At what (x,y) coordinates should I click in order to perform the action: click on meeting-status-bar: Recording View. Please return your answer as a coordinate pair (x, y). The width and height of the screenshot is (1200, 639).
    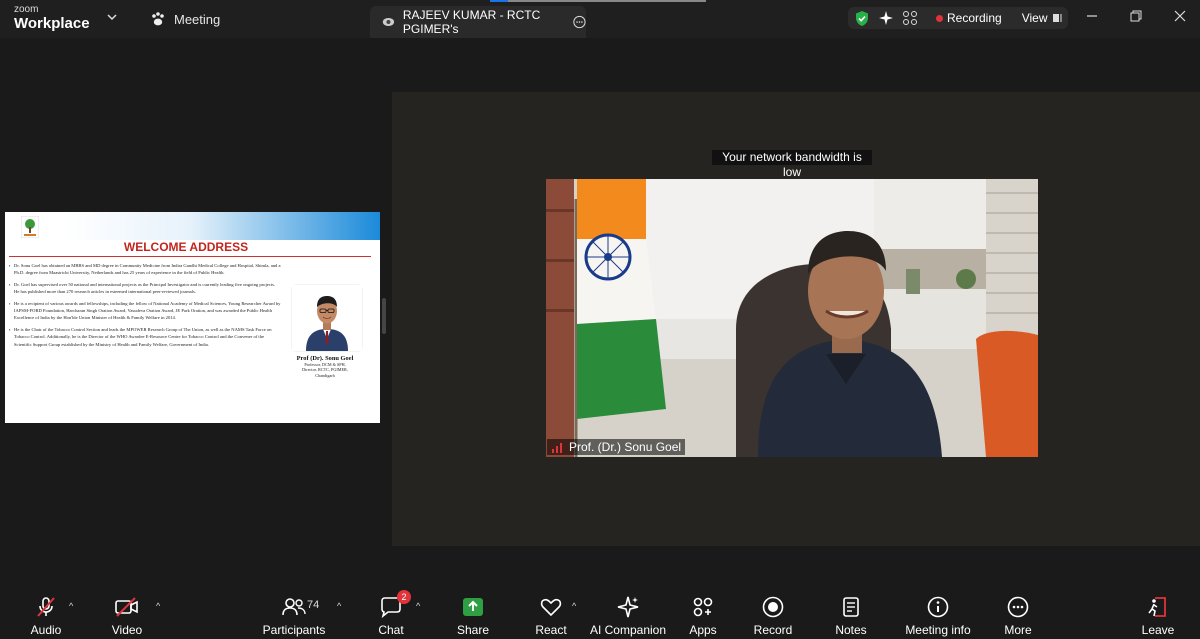
    Looking at the image, I should click on (958, 18).